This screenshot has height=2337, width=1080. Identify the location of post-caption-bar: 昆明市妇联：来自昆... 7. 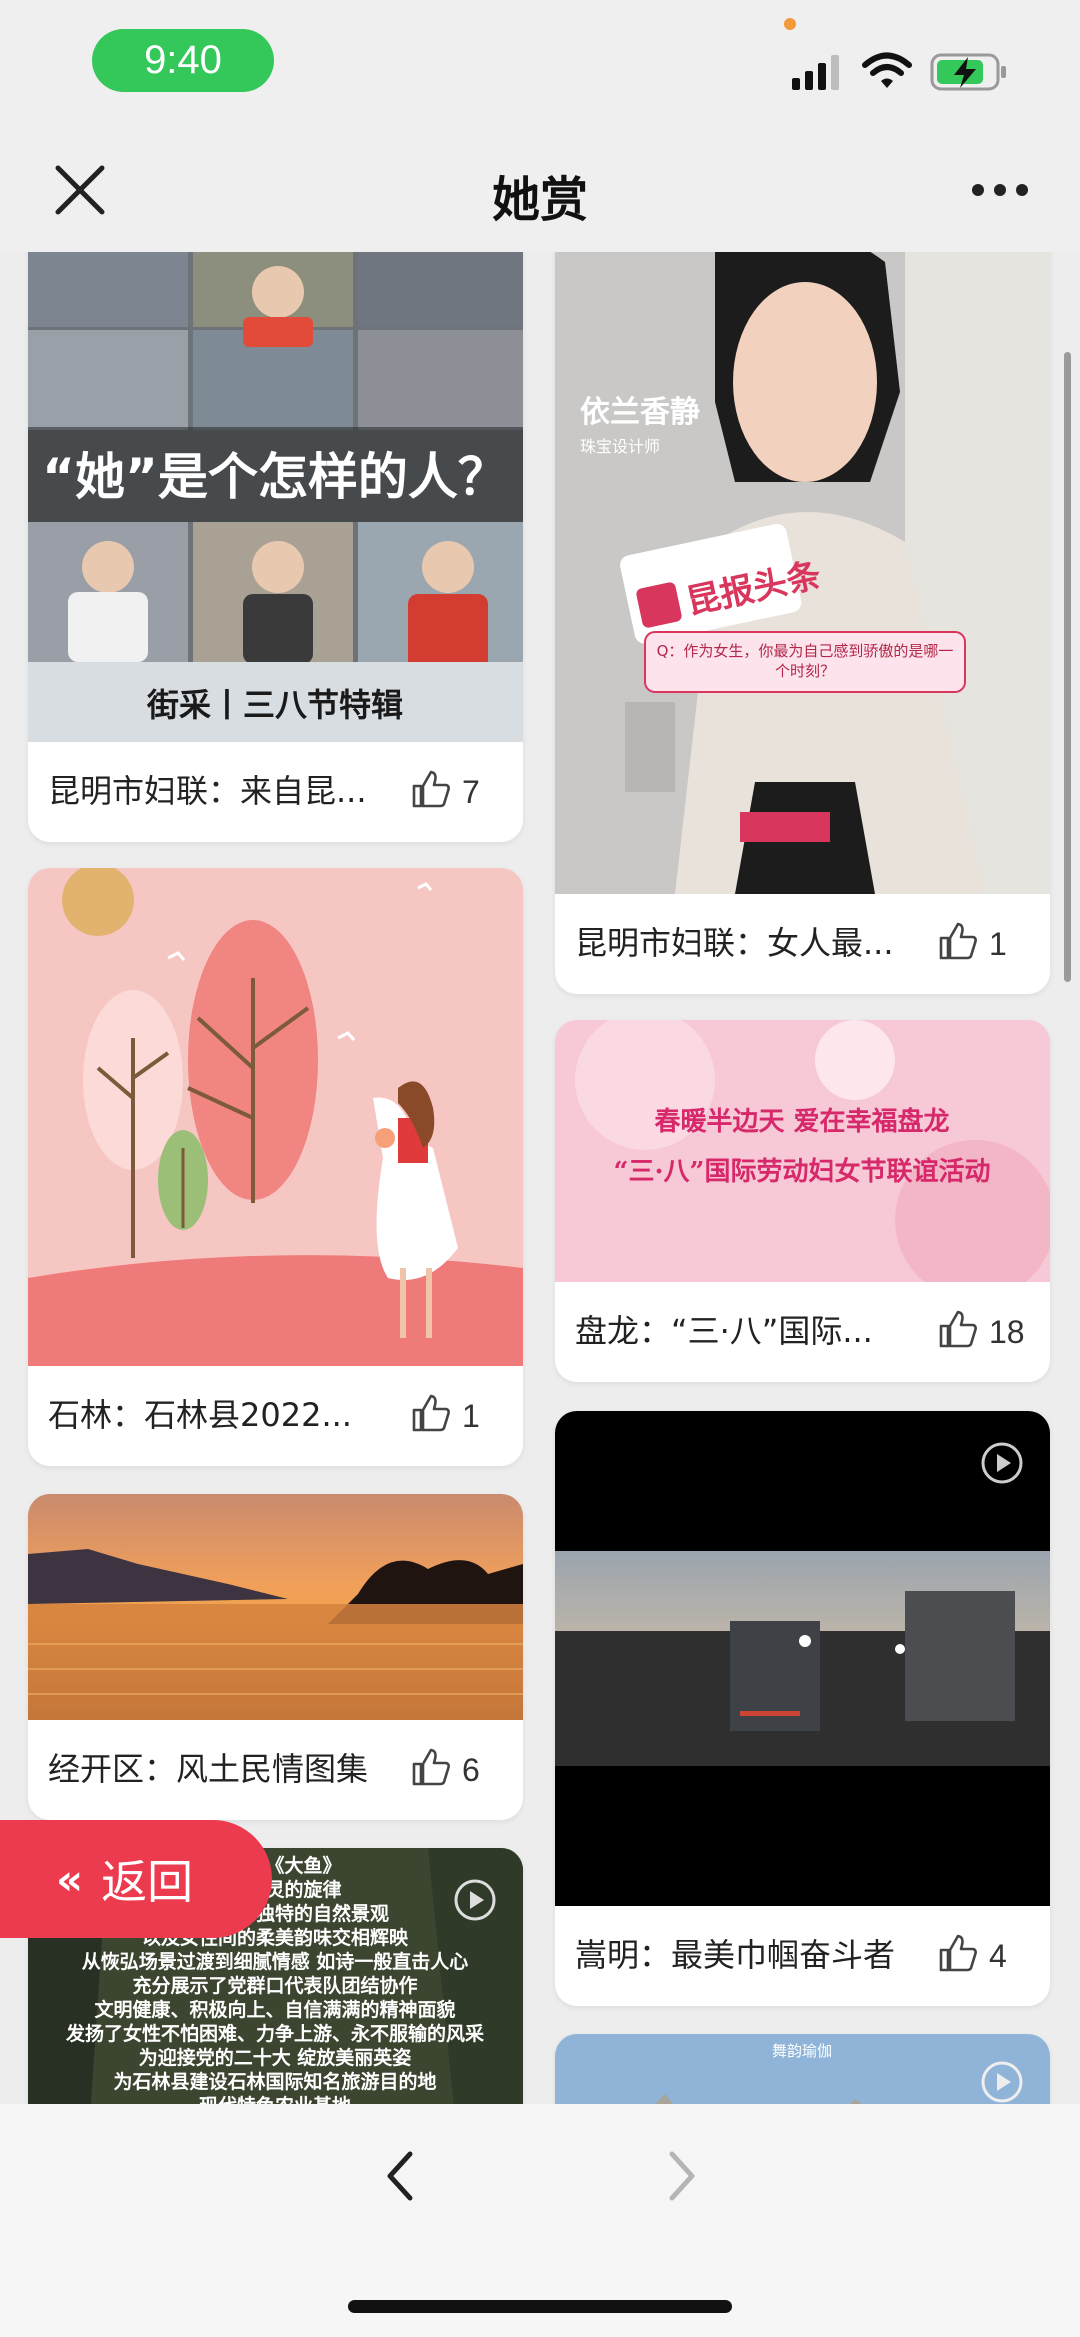
(275, 792).